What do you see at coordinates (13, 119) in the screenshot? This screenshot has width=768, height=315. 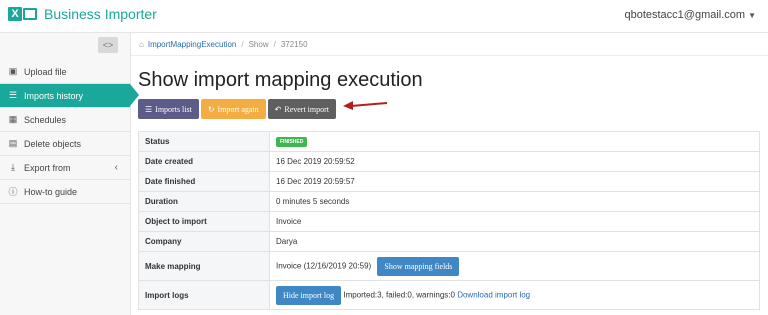 I see `calendar-icon: ▦` at bounding box center [13, 119].